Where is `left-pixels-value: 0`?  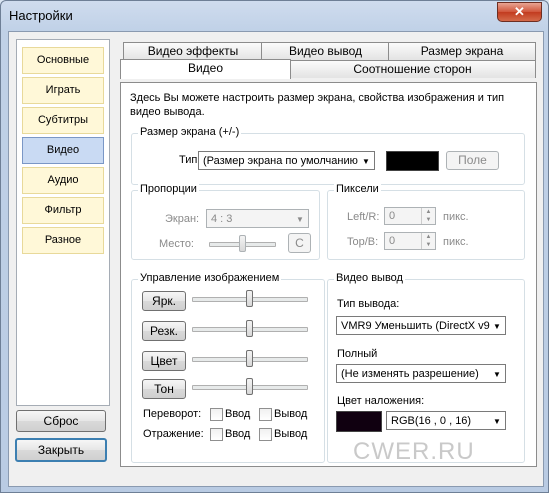 left-pixels-value: 0 is located at coordinates (392, 216).